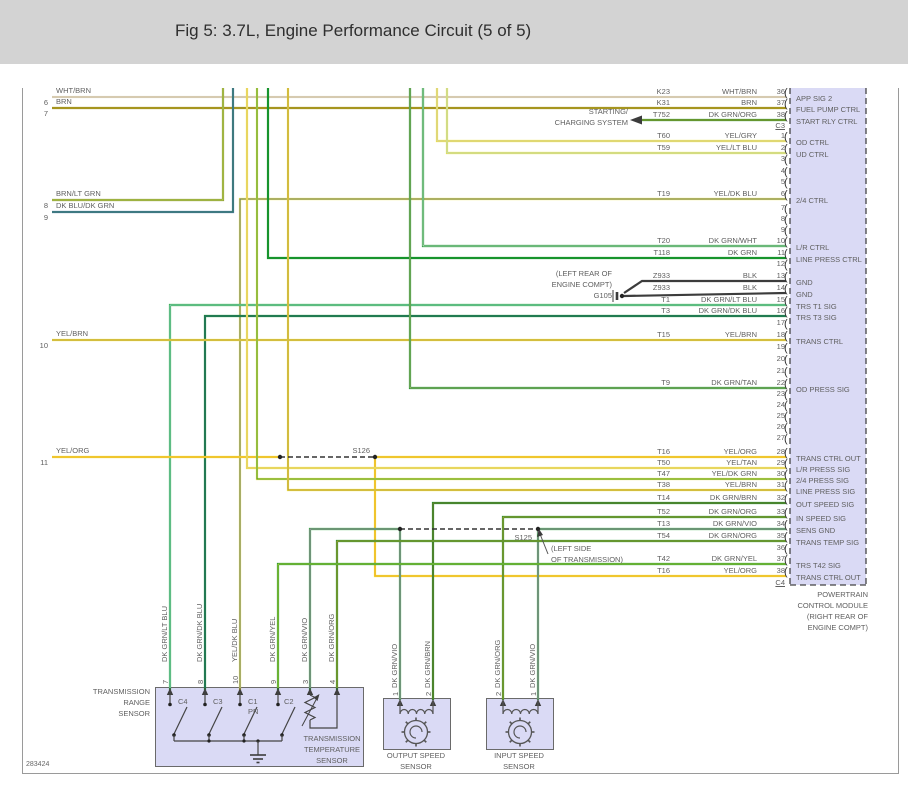 The height and width of the screenshot is (807, 908). What do you see at coordinates (273, 681) in the screenshot?
I see `trs-pin-number: 9` at bounding box center [273, 681].